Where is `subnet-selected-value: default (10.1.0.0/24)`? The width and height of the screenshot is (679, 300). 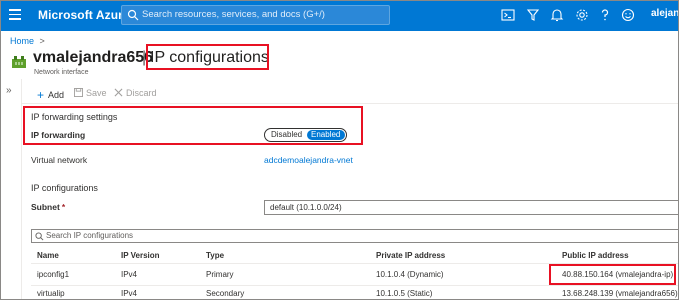 subnet-selected-value: default (10.1.0.0/24) is located at coordinates (306, 207).